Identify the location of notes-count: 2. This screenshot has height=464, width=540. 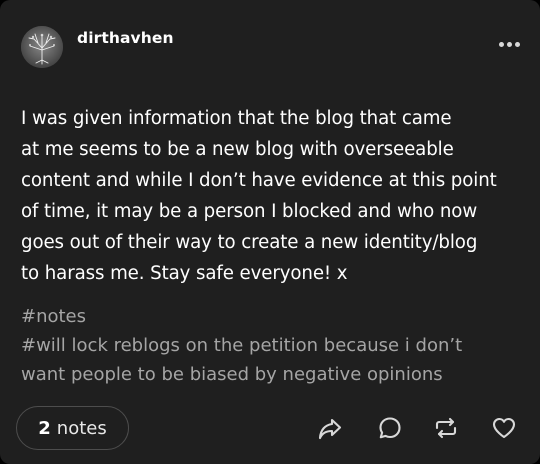
(44, 428).